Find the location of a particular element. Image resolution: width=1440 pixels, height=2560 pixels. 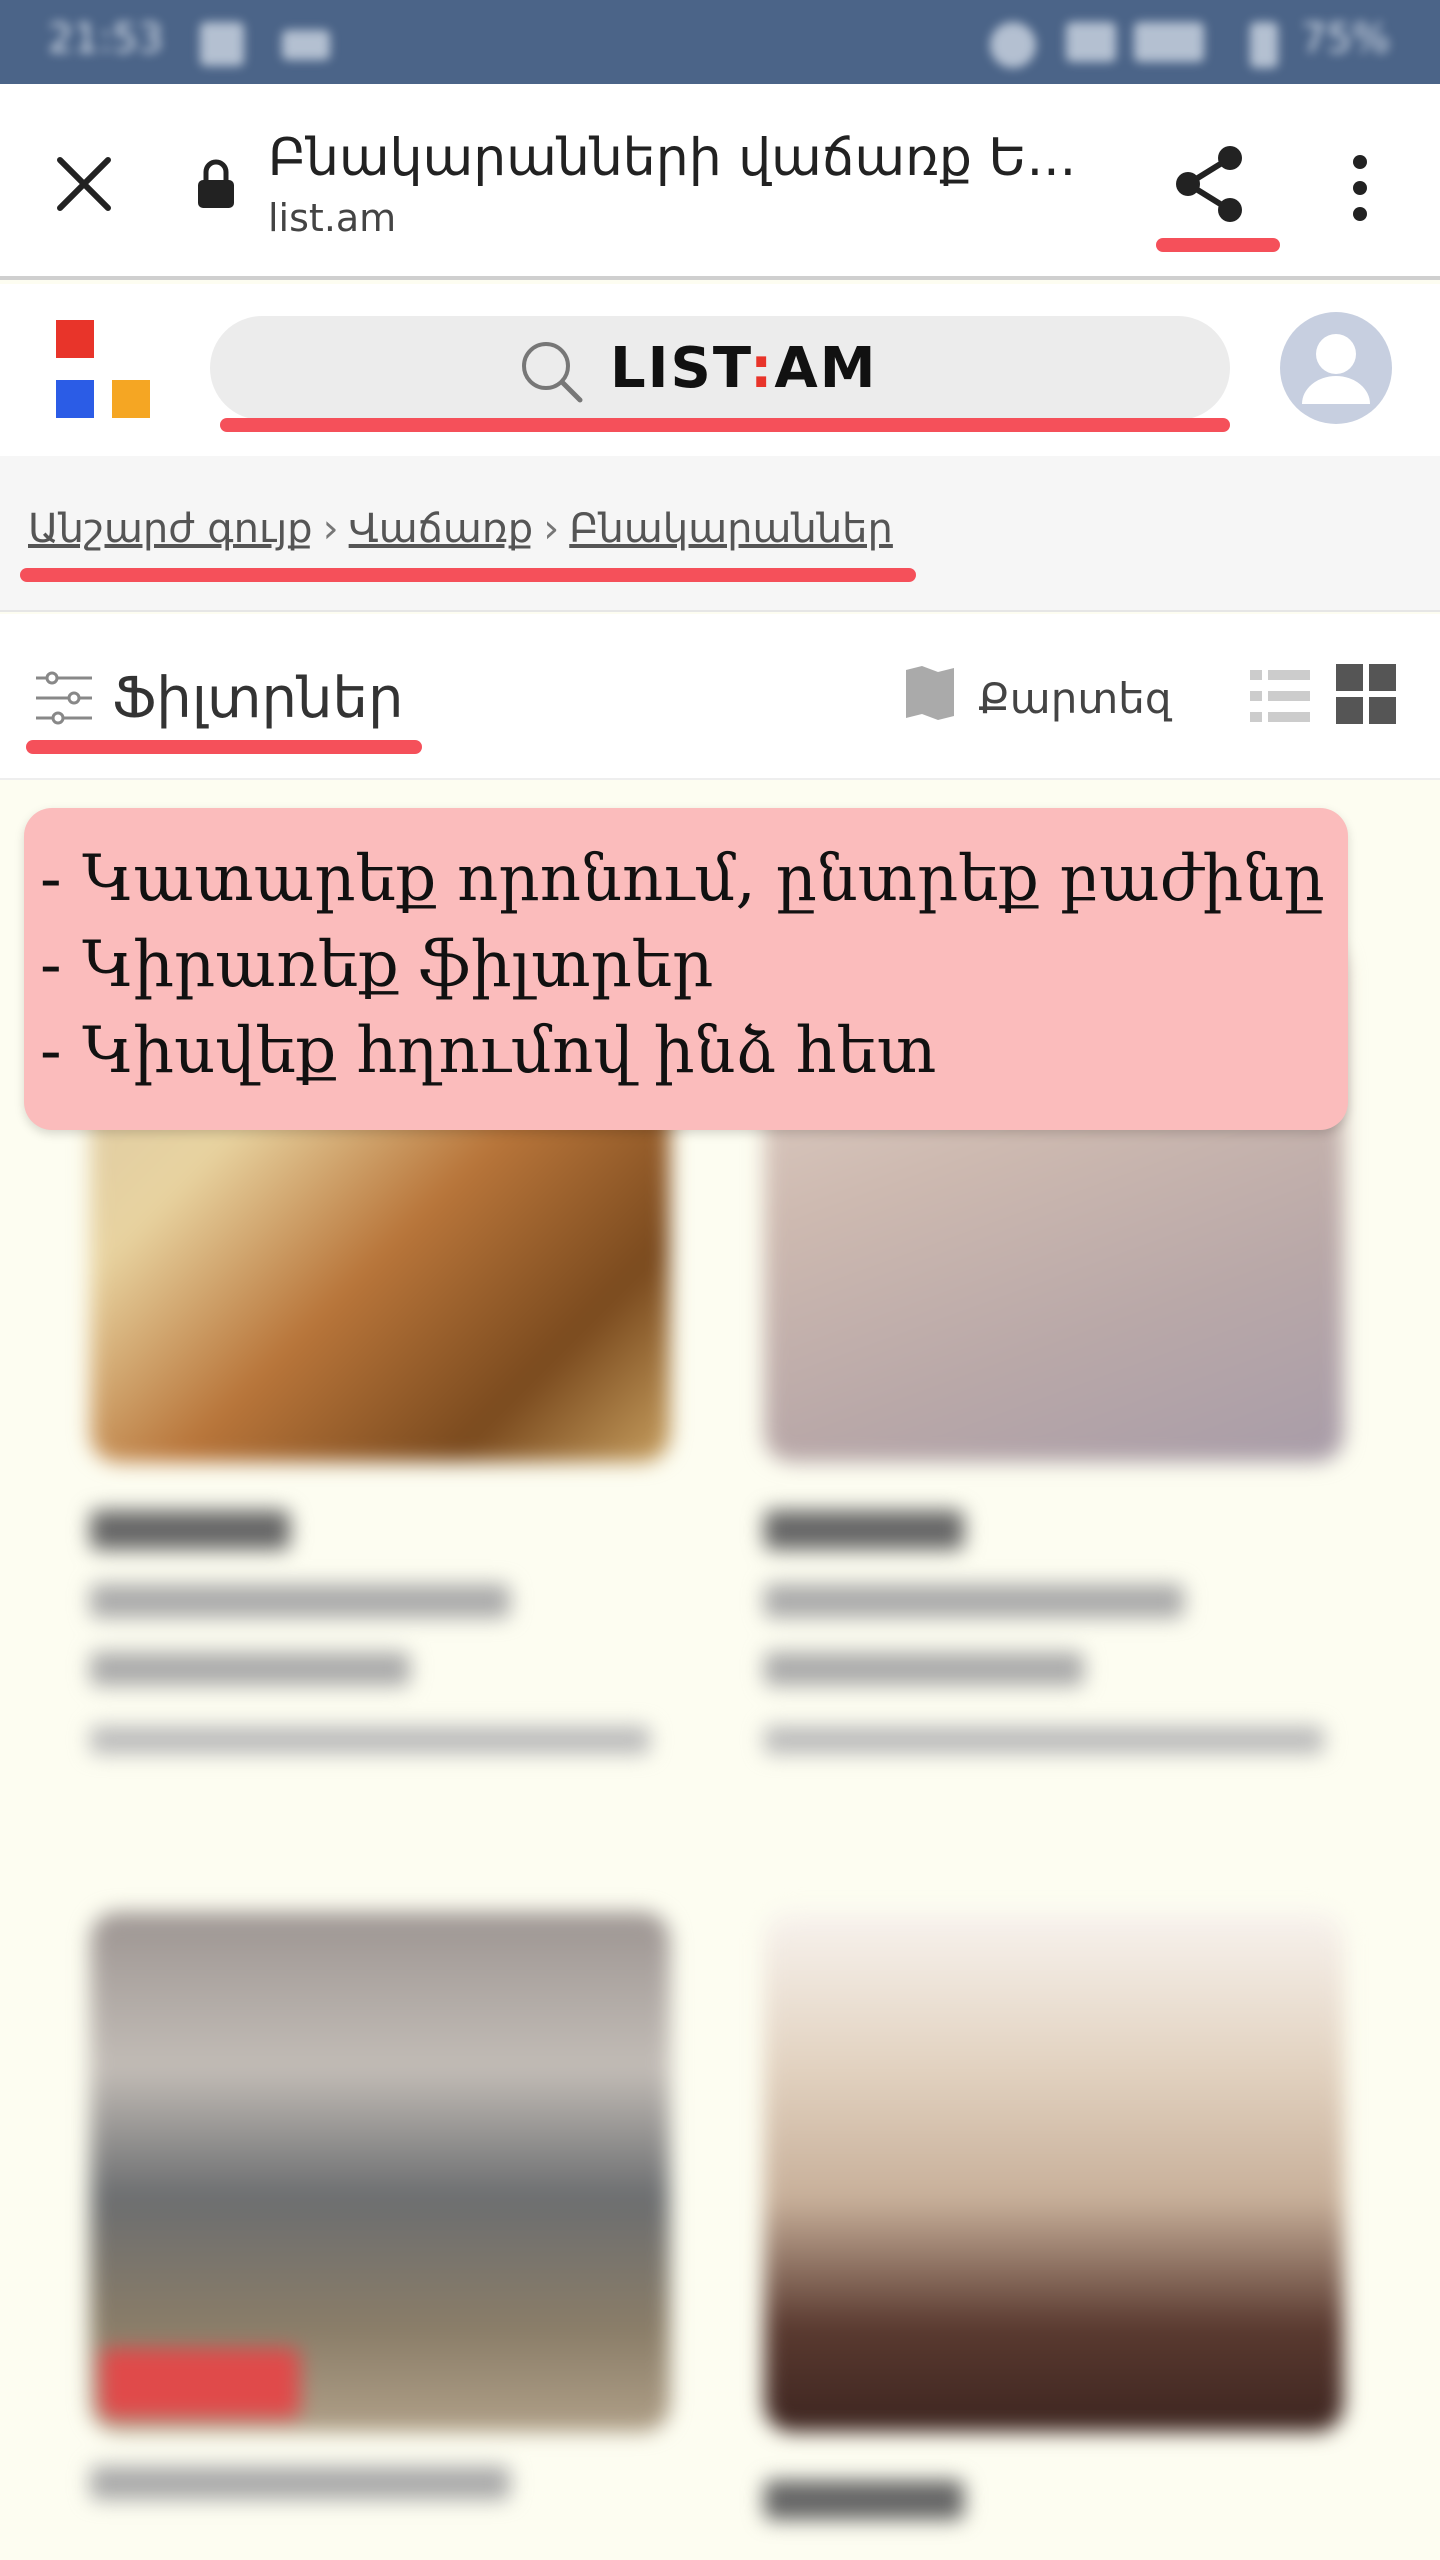

status-bar-content: 21:53 75% is located at coordinates (720, 42).